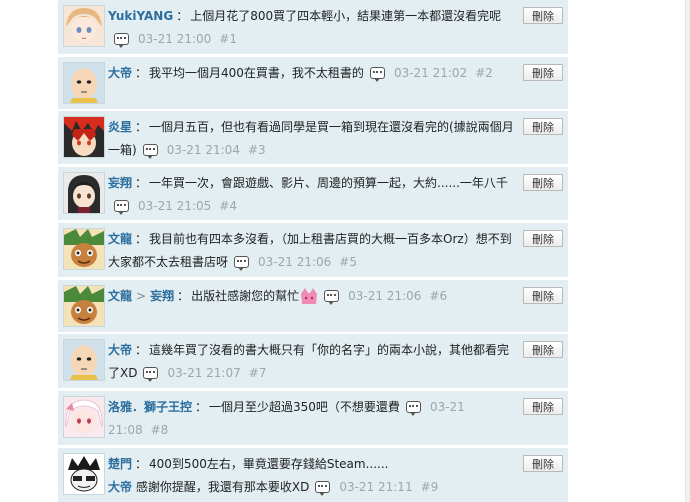 The height and width of the screenshot is (502, 690). What do you see at coordinates (120, 183) in the screenshot?
I see `comment-author: 妄翔` at bounding box center [120, 183].